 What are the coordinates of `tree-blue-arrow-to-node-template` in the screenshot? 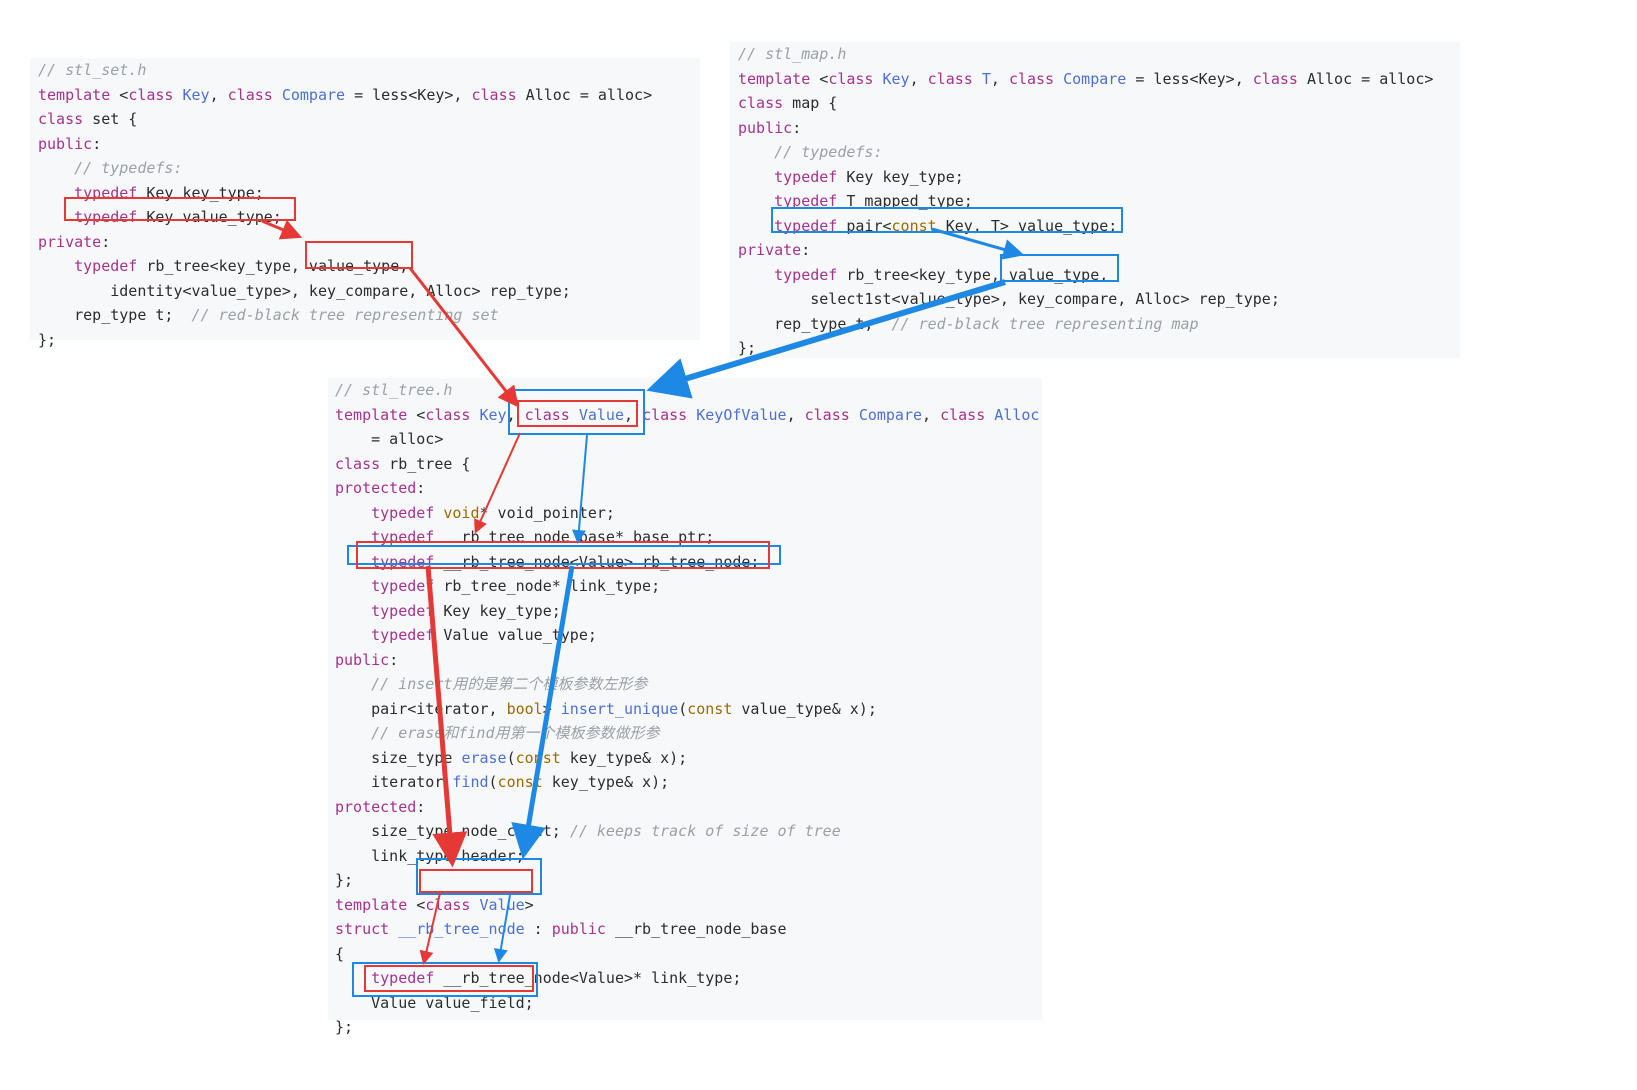 It's located at (543, 712).